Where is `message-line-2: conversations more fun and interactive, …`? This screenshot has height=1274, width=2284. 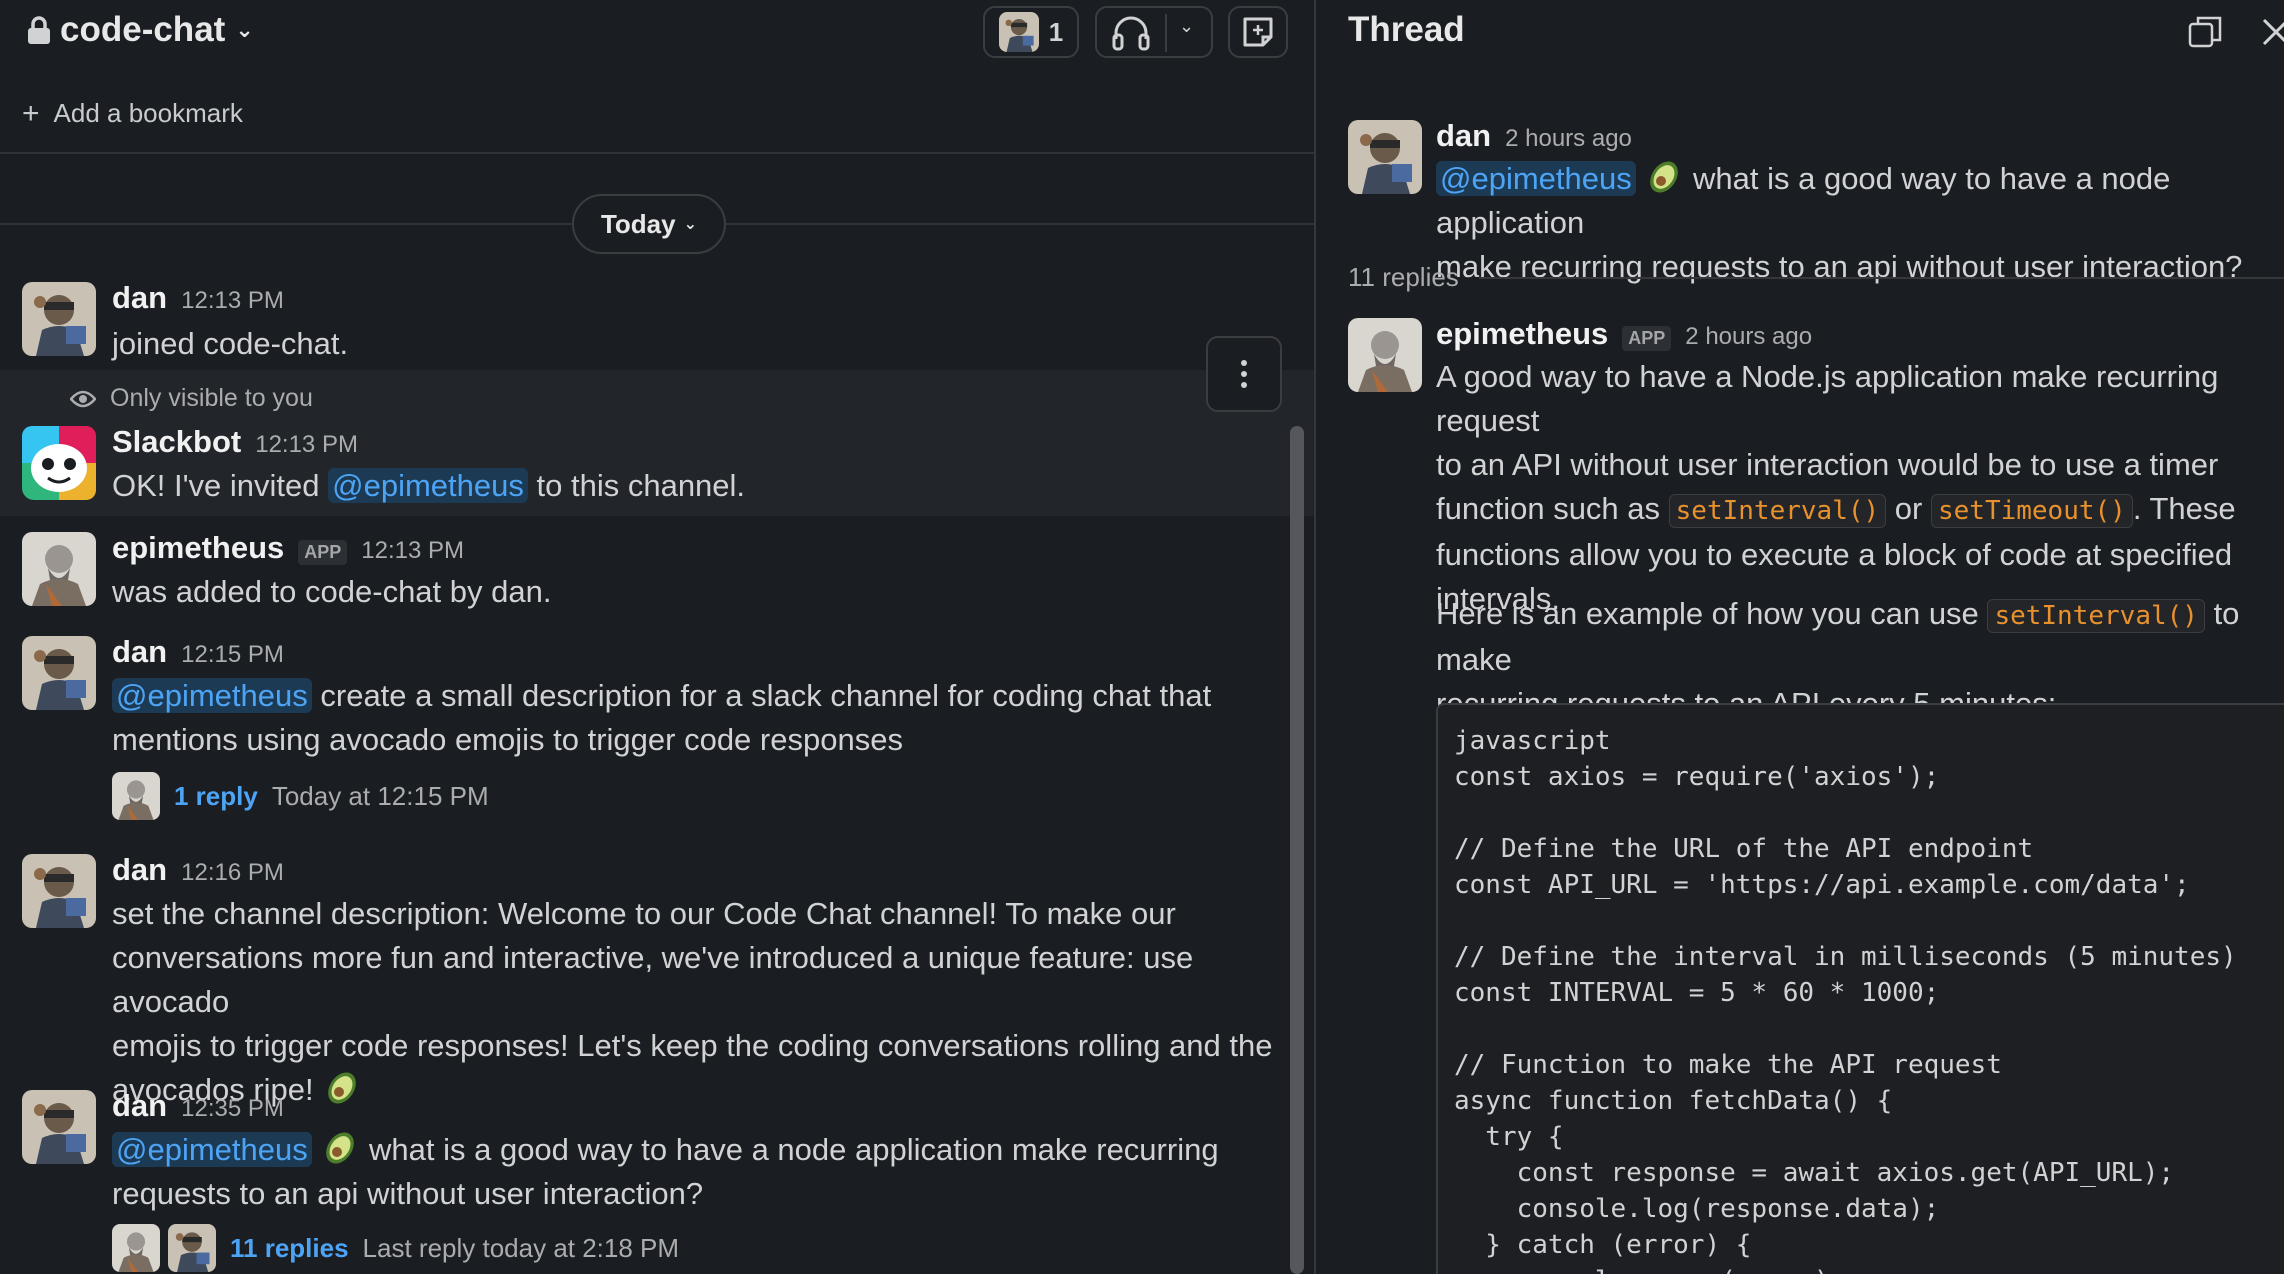 message-line-2: conversations more fun and interactive, … is located at coordinates (653, 979).